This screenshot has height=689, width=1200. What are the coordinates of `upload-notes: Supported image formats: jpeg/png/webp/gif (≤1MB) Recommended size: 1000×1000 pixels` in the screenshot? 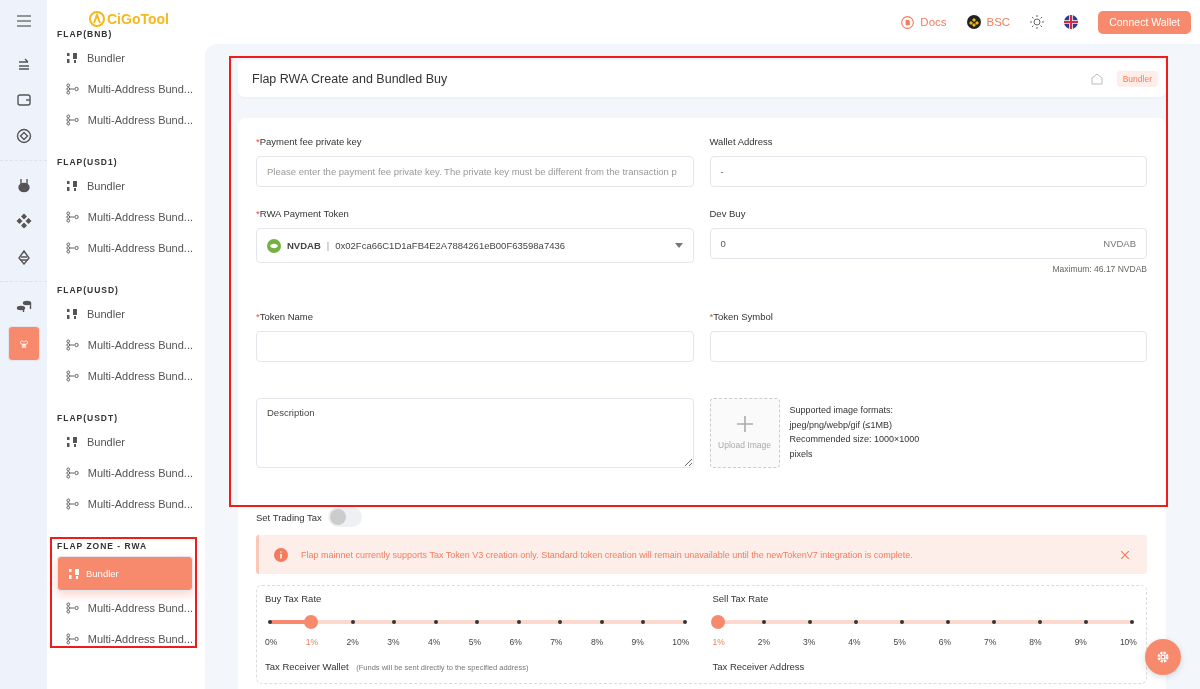 It's located at (854, 432).